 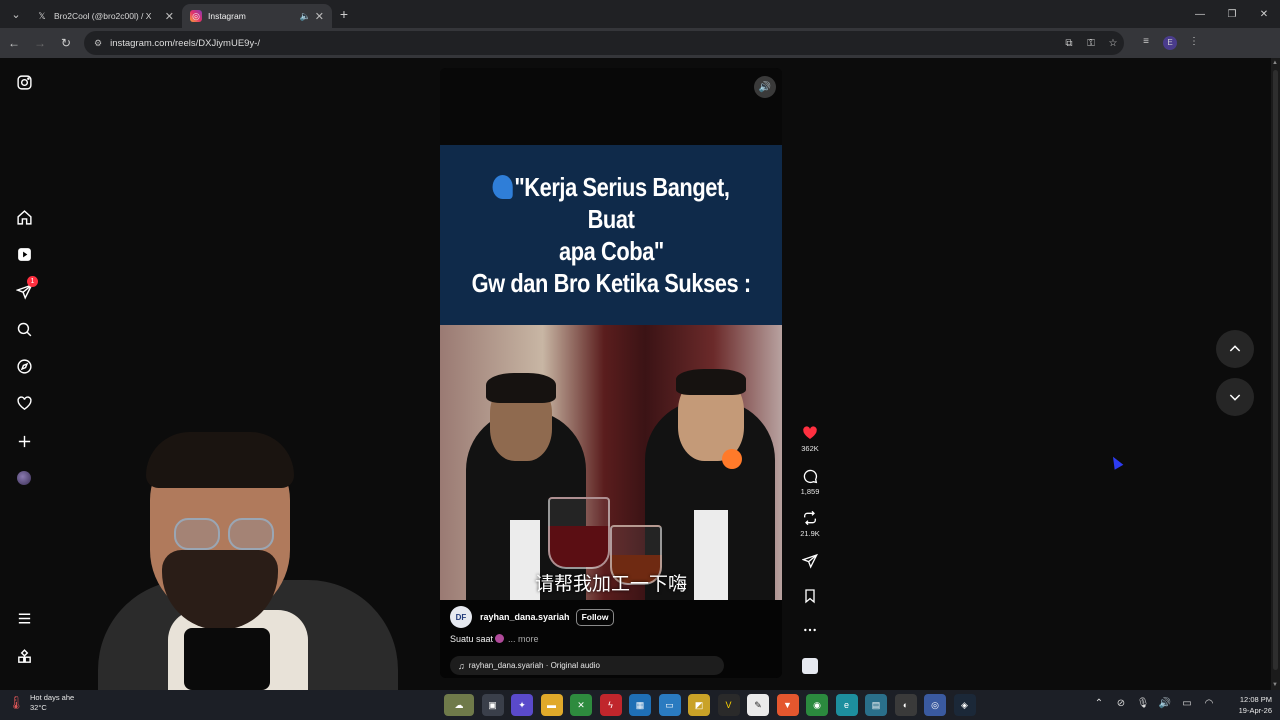 What do you see at coordinates (810, 476) in the screenshot?
I see `comment-icon` at bounding box center [810, 476].